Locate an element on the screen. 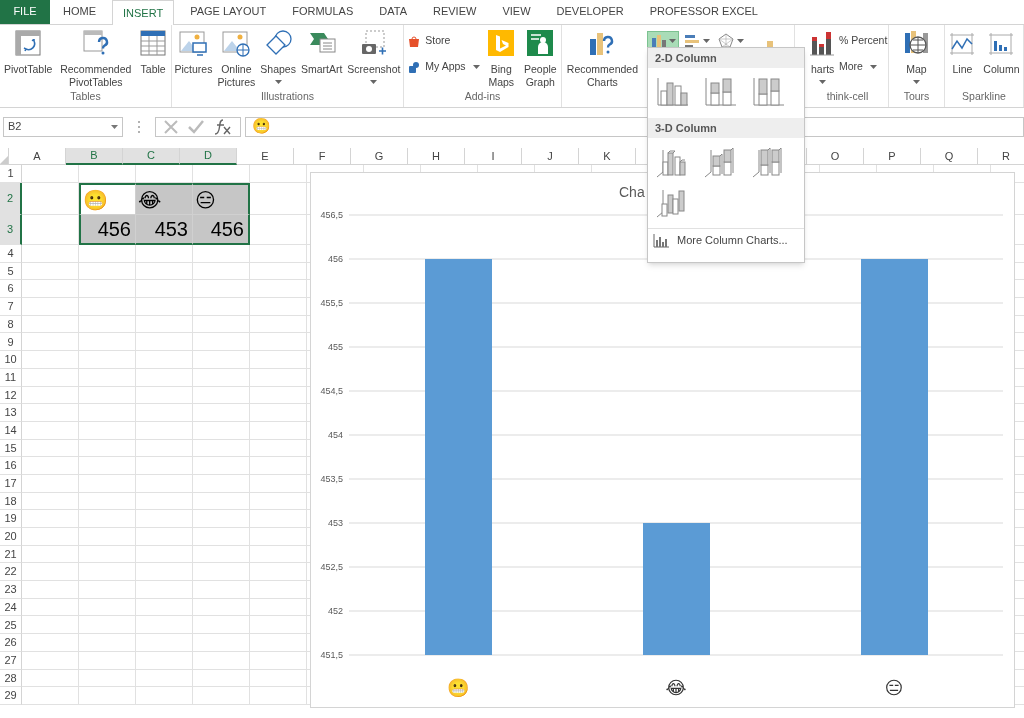  row-number: 29 is located at coordinates (11, 696).